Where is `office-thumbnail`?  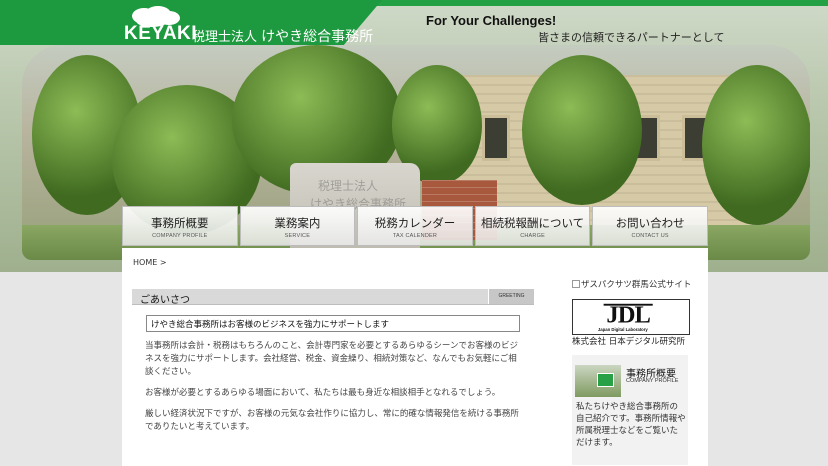 office-thumbnail is located at coordinates (598, 381).